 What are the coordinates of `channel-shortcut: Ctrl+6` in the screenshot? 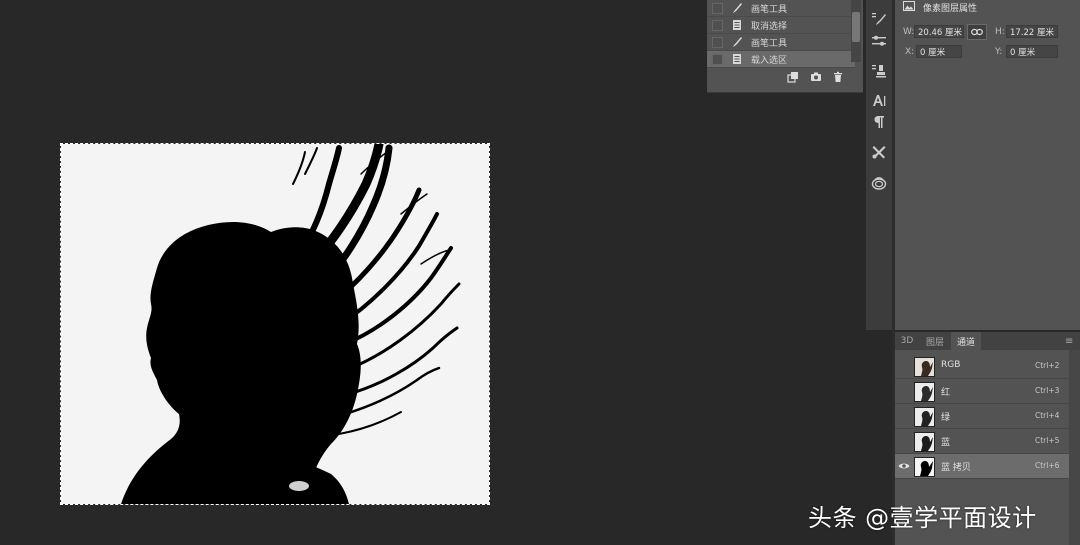 It's located at (1047, 465).